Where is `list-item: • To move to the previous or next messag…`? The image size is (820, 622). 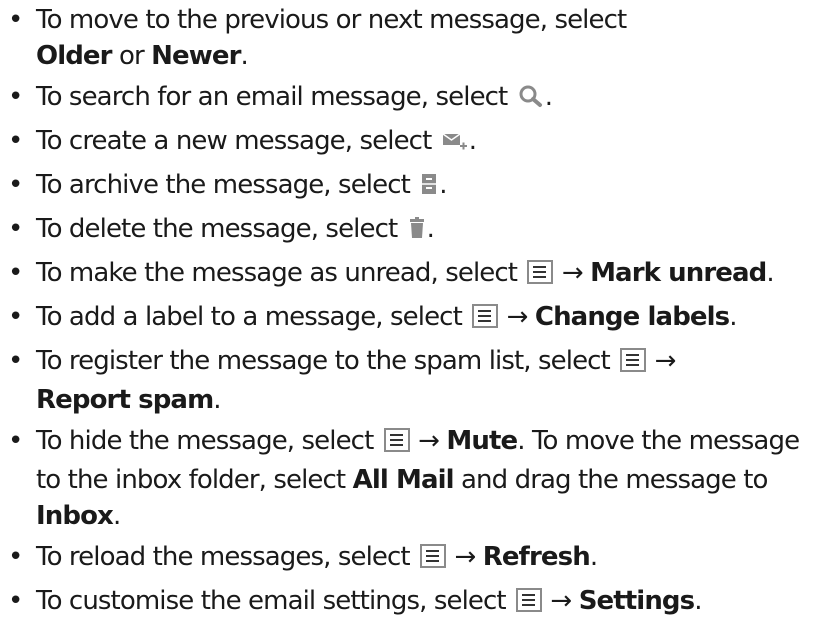
list-item: • To move to the previous or next messag… is located at coordinates (410, 38).